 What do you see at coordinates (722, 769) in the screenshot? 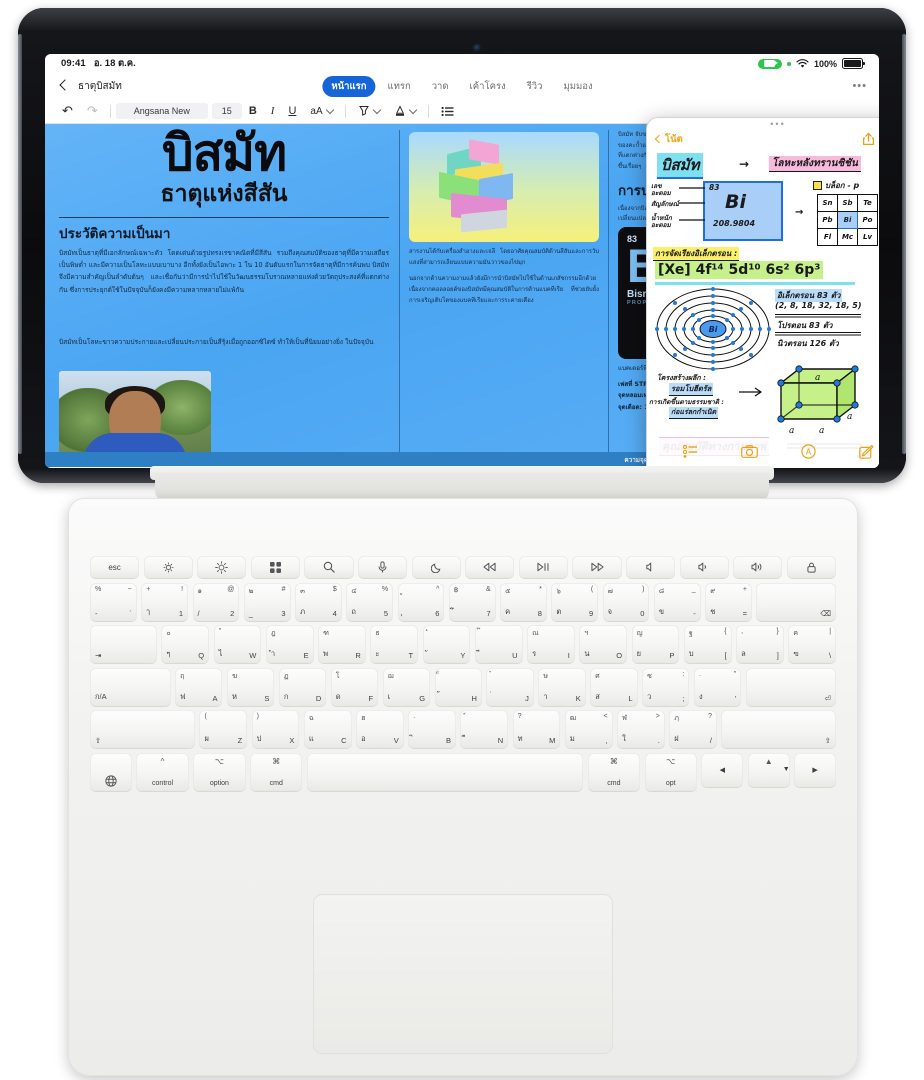
I see `key-arrow-left: ◀` at bounding box center [722, 769].